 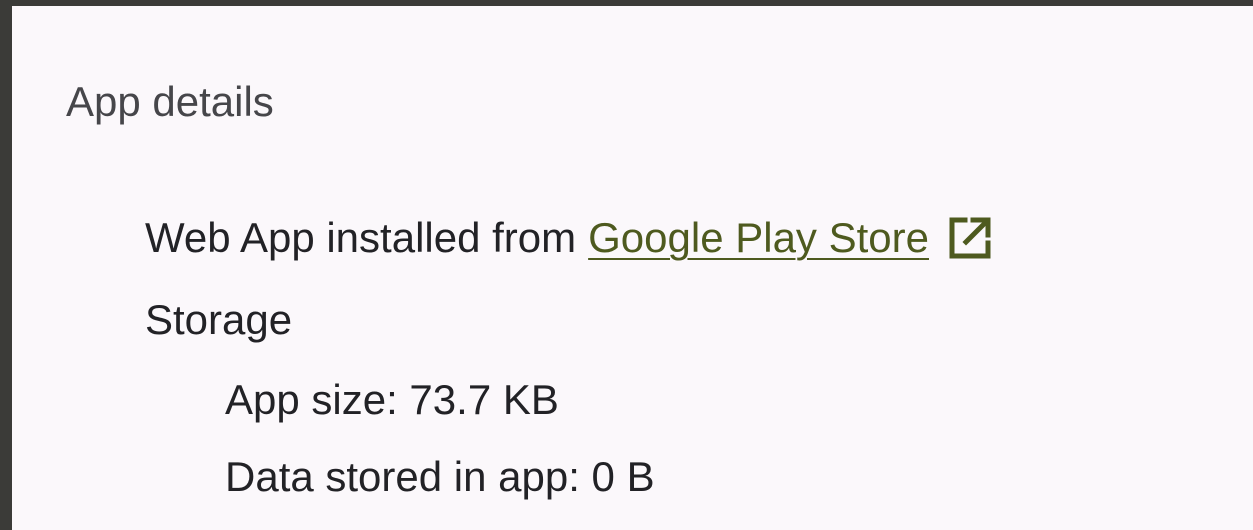 I want to click on install-source-row: Web App installed from Google Play Store, so click(x=569, y=238).